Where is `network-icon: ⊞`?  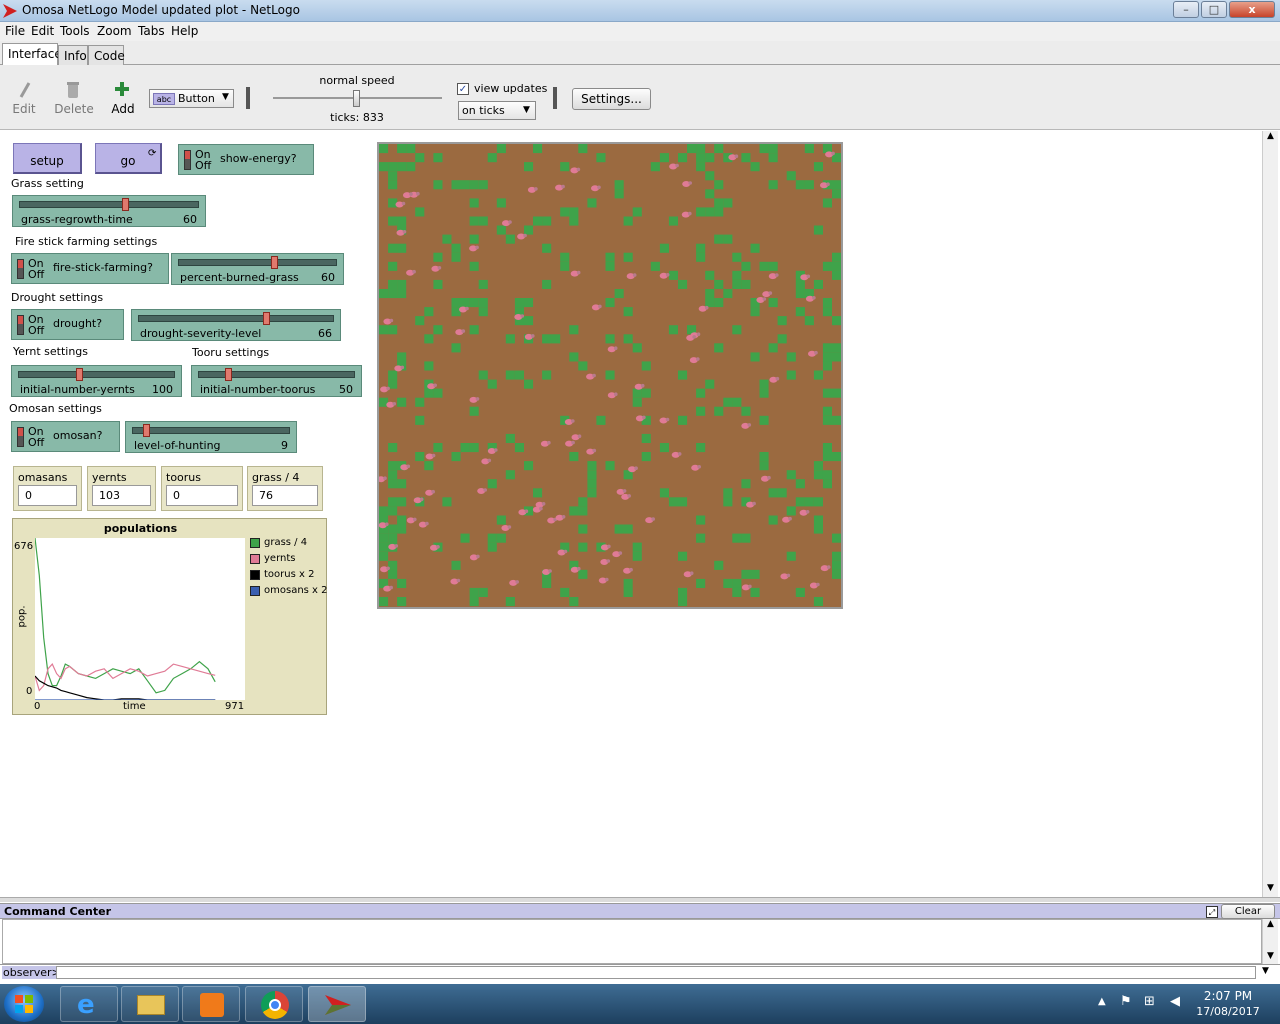
network-icon: ⊞ is located at coordinates (1149, 1001).